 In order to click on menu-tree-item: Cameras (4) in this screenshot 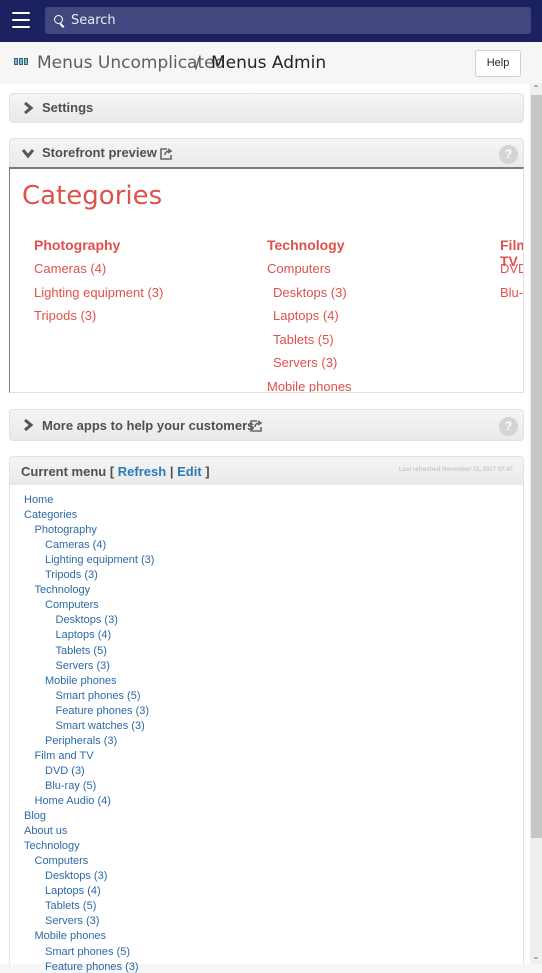, I will do `click(75, 545)`.